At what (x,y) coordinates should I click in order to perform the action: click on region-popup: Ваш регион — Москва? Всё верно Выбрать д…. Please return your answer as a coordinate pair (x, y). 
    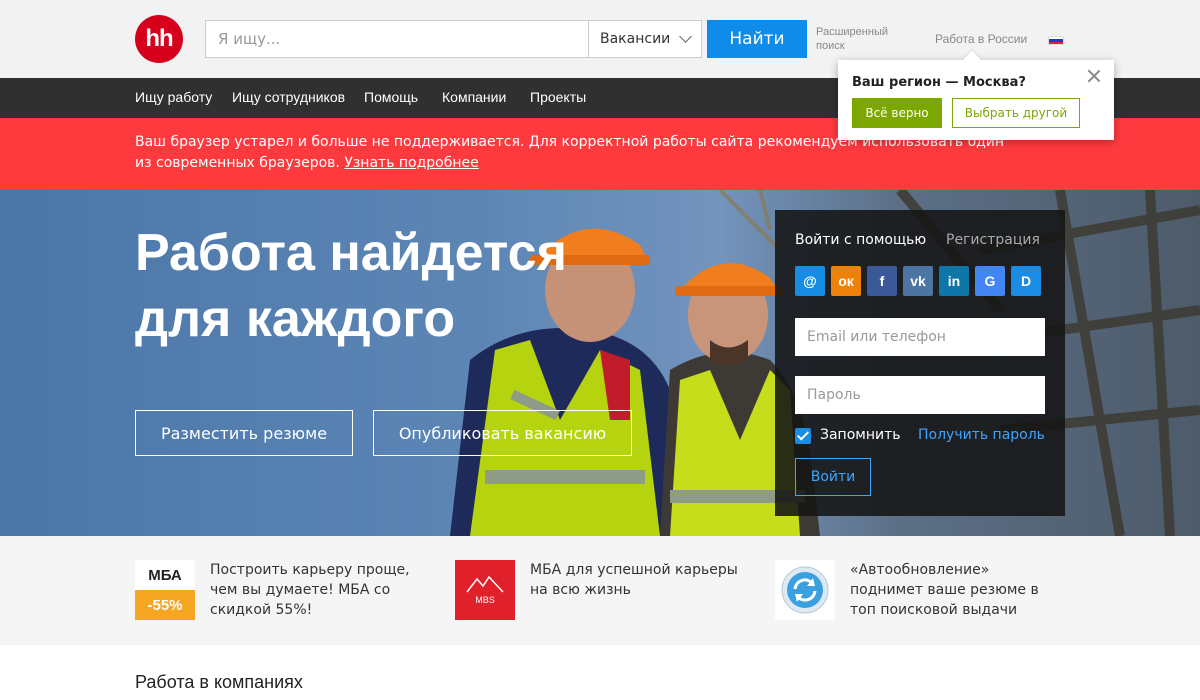
    Looking at the image, I should click on (976, 100).